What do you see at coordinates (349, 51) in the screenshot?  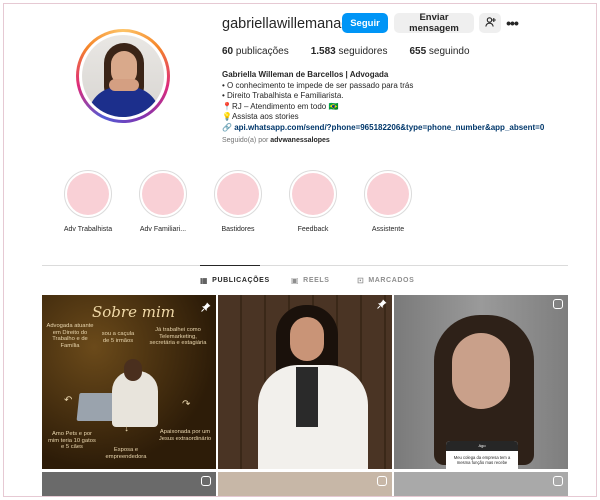 I see `followers-stat: 1.583 seguidores` at bounding box center [349, 51].